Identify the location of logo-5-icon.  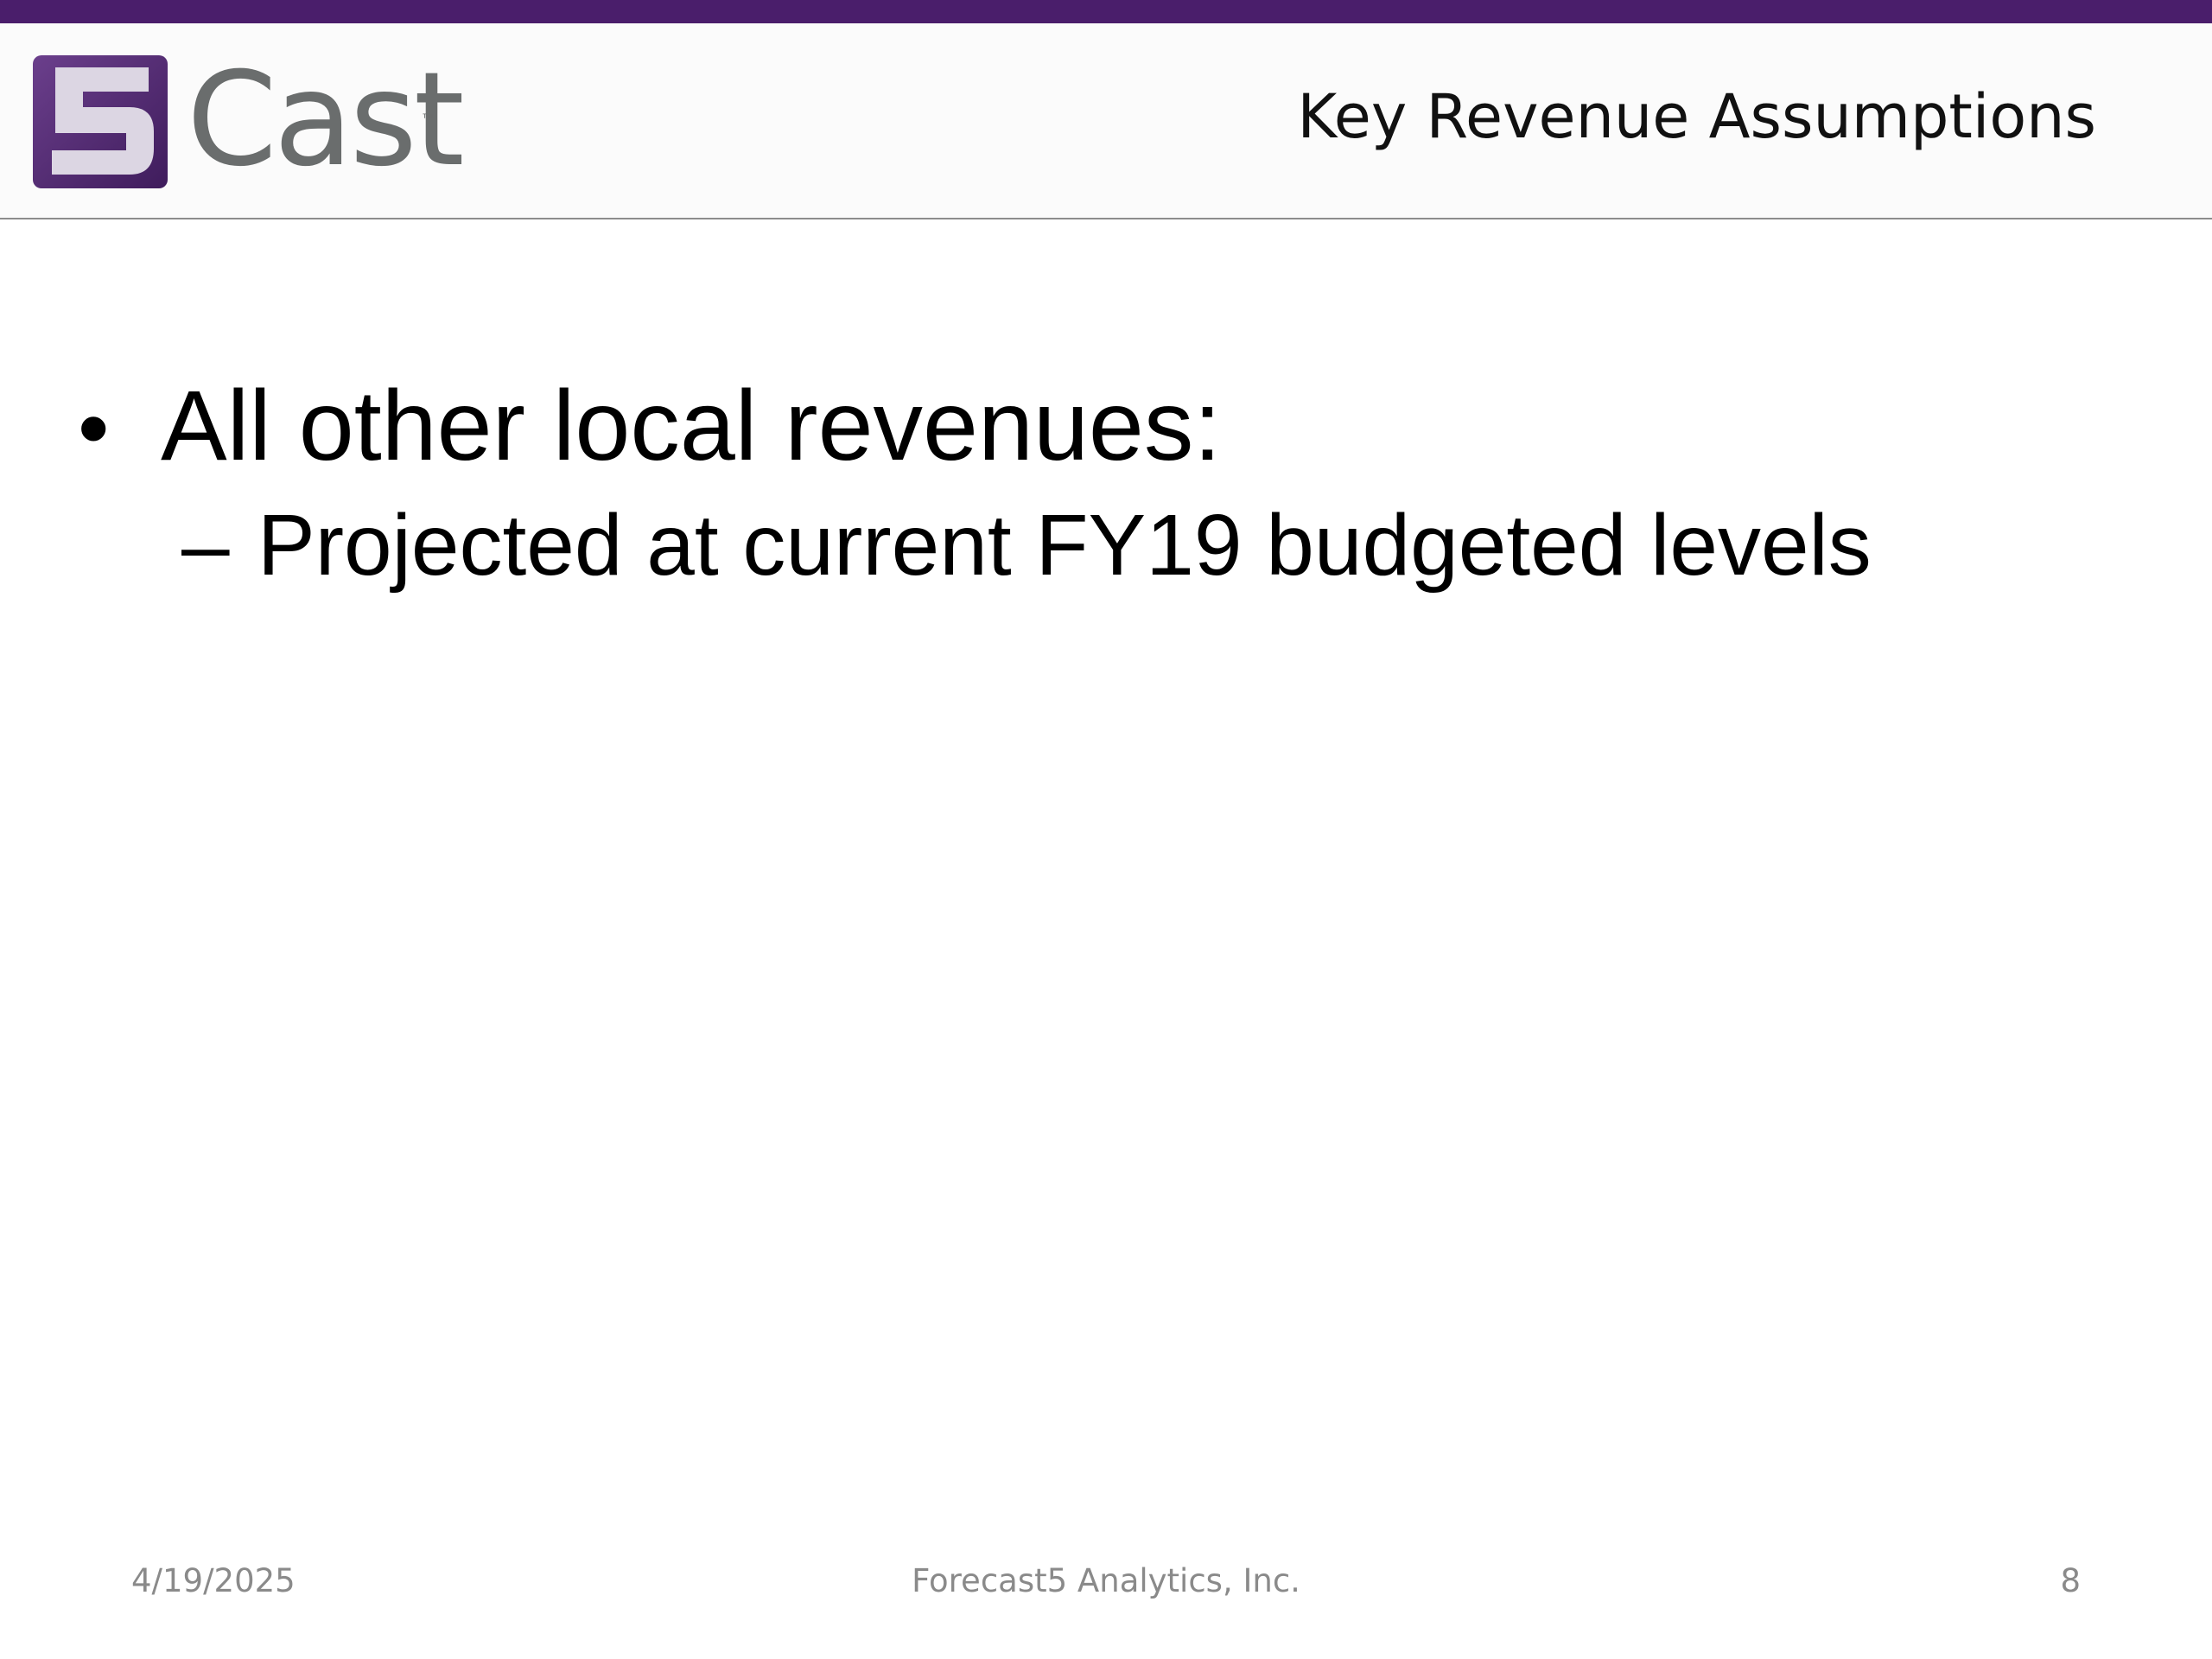
(100, 122).